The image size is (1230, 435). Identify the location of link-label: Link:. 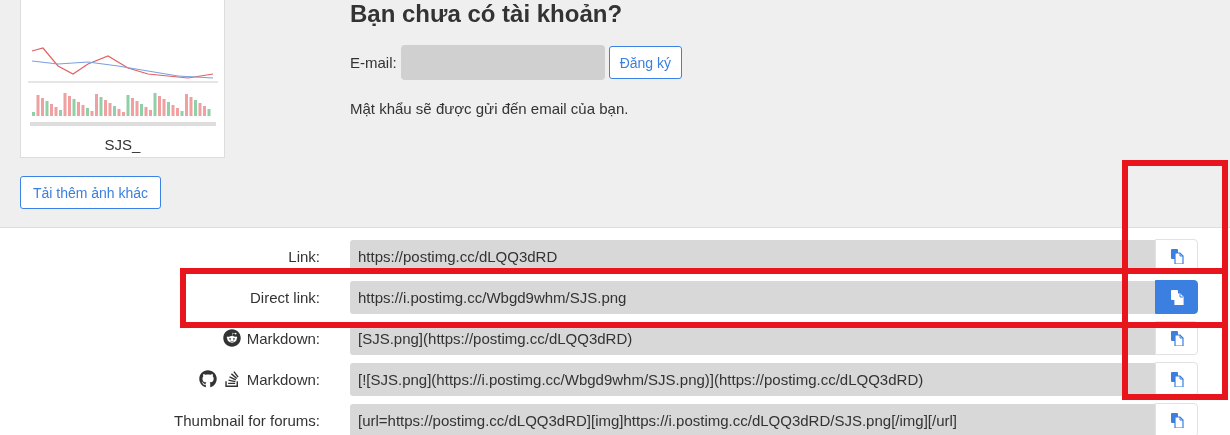
(304, 256).